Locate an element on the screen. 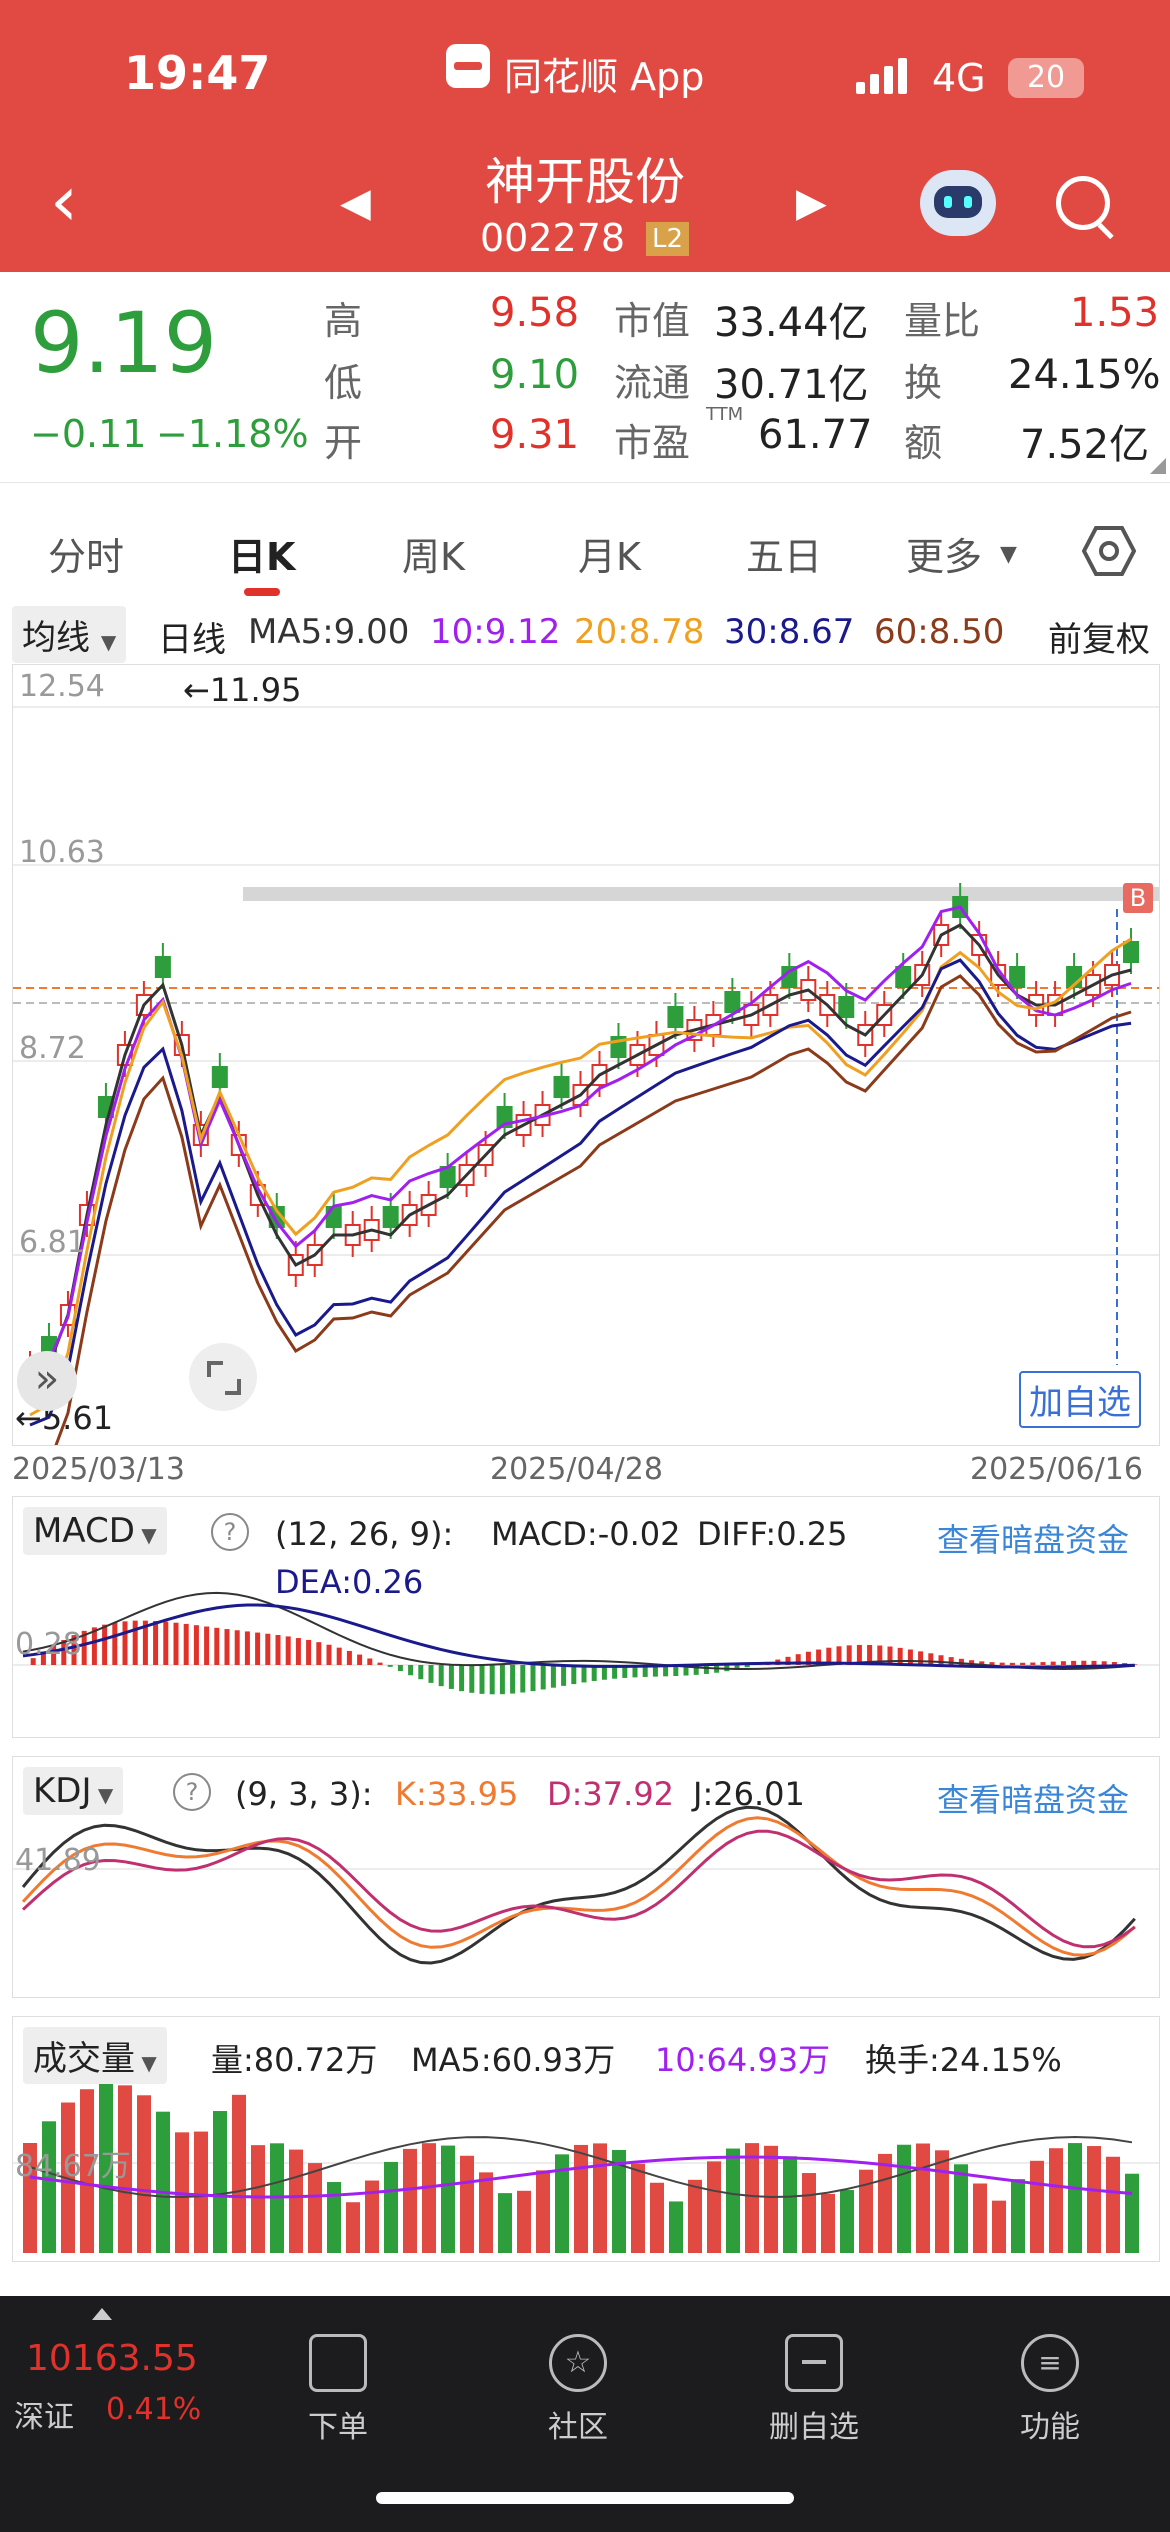 Image resolution: width=1170 pixels, height=2532 pixels. j-value: J:26.01 is located at coordinates (749, 1794).